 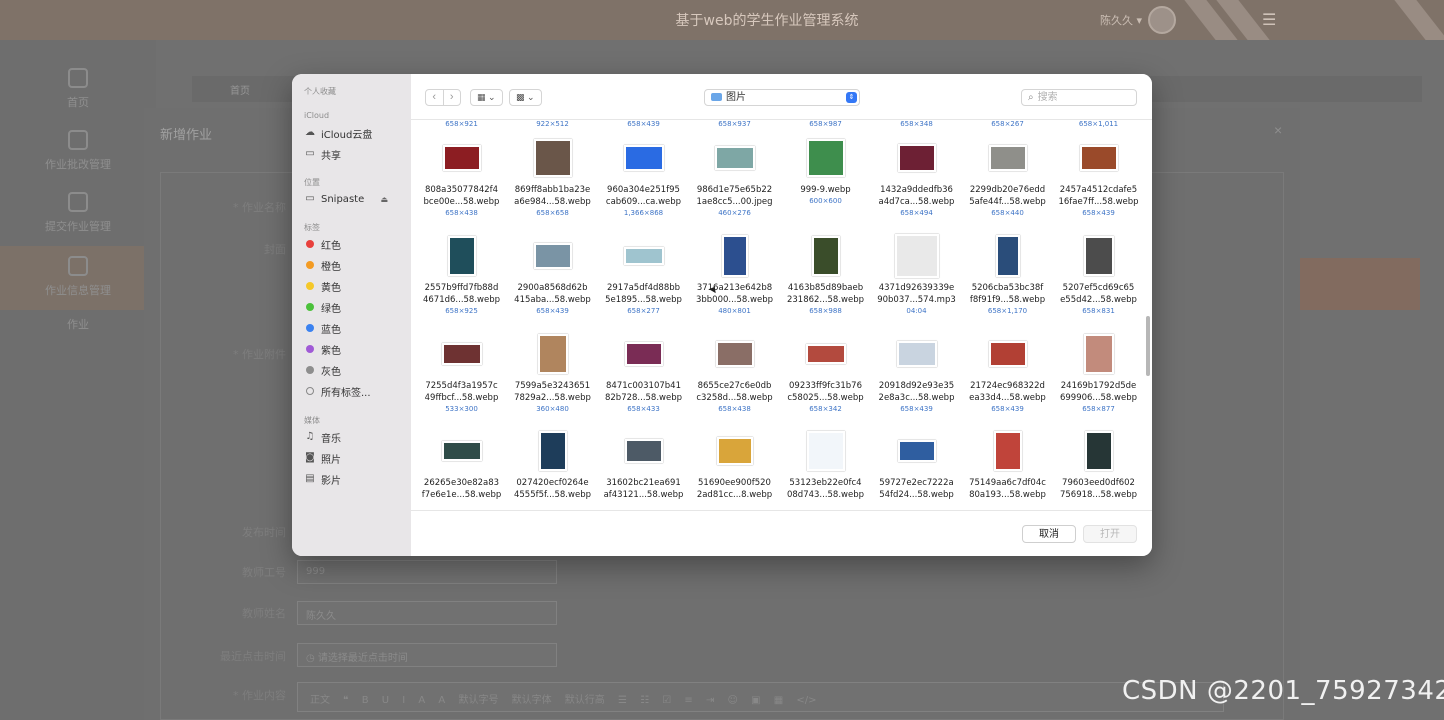 What do you see at coordinates (427, 613) in the screenshot?
I see `teacher-name-field: 陈久久` at bounding box center [427, 613].